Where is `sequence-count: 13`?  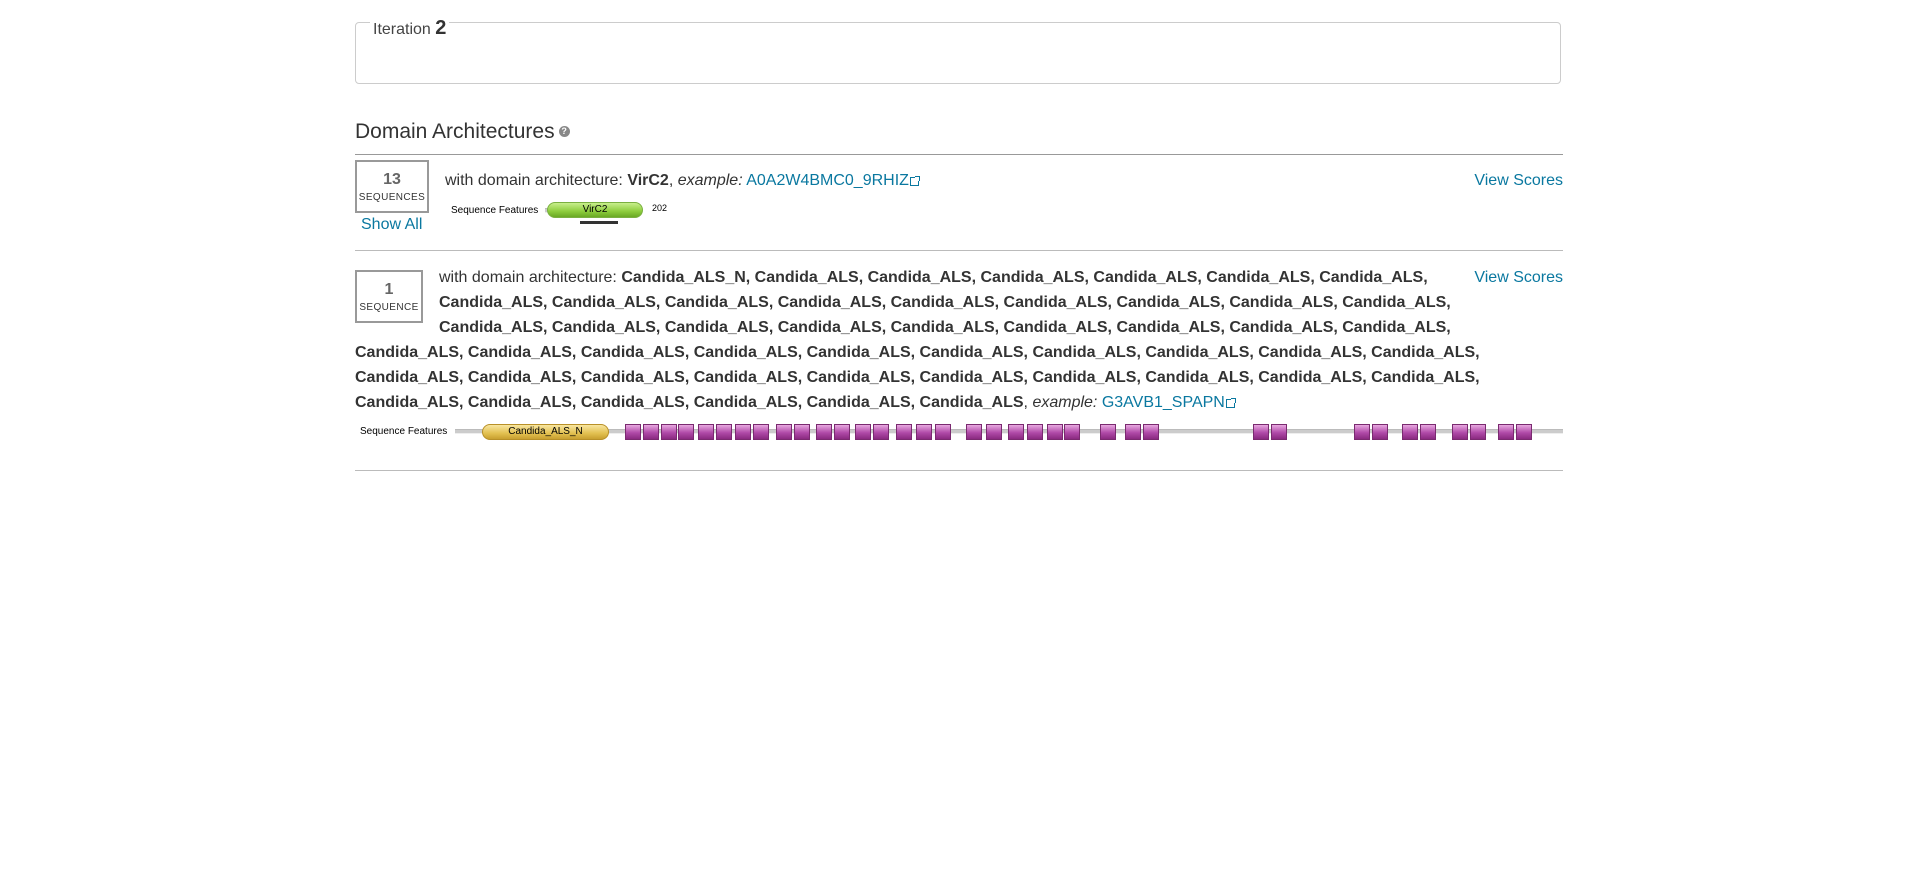 sequence-count: 13 is located at coordinates (392, 179).